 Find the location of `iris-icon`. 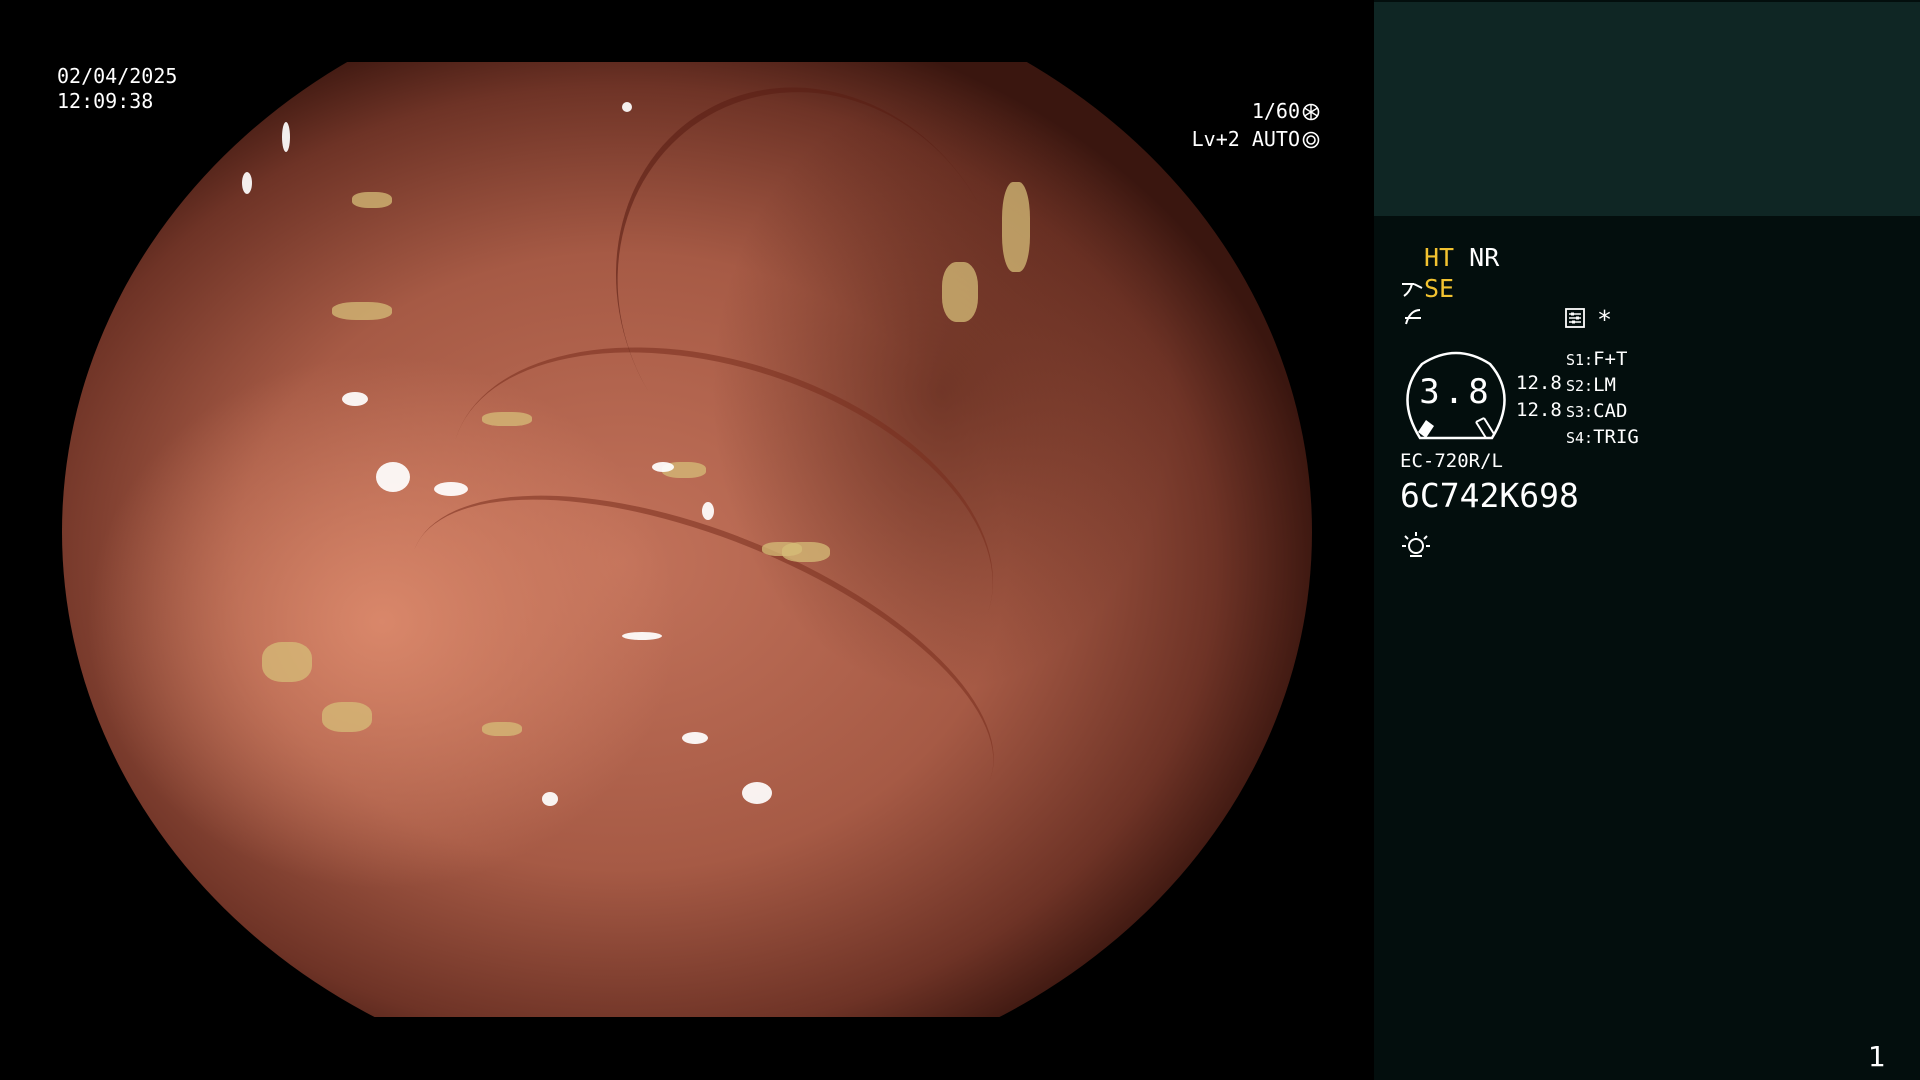

iris-icon is located at coordinates (1310, 139).